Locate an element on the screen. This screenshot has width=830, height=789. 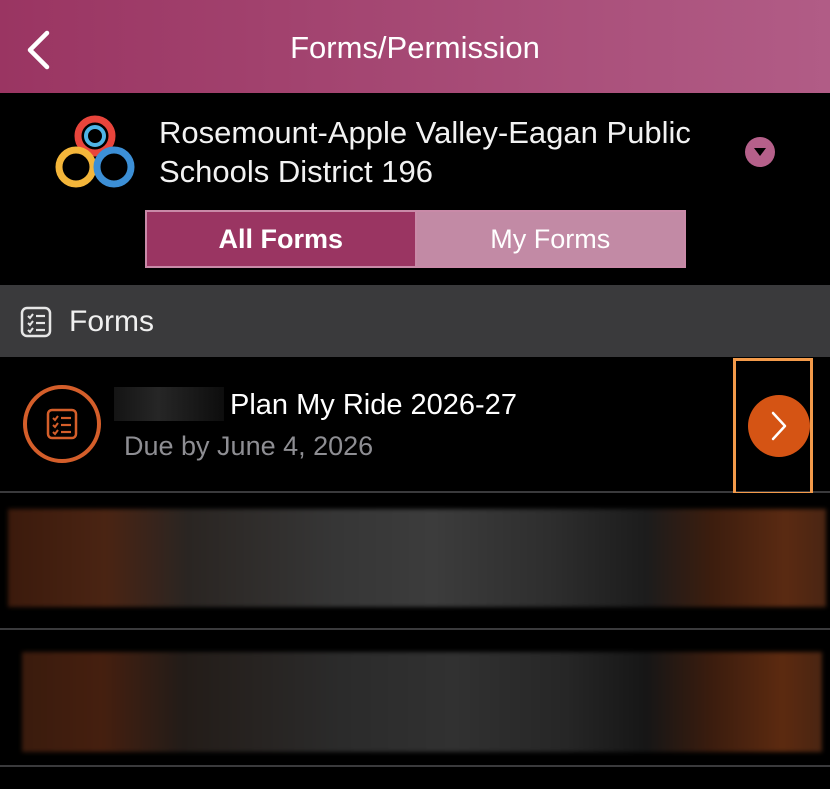
form-checklist-icon is located at coordinates (62, 424).